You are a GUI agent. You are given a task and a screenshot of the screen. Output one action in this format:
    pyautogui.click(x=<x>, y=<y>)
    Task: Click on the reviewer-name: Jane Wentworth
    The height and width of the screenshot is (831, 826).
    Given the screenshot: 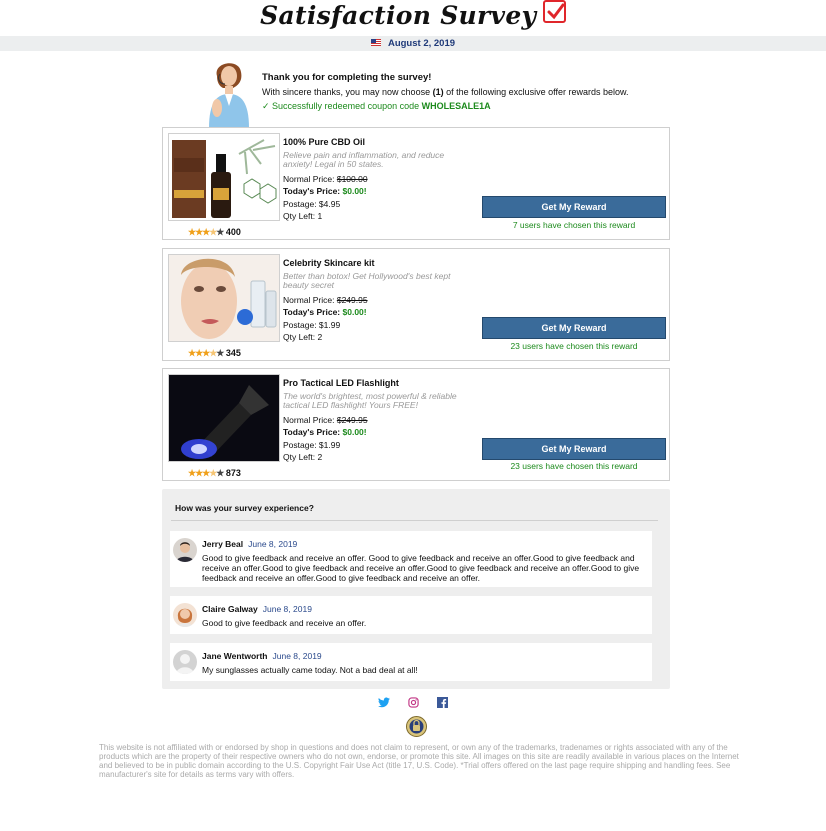 What is the action you would take?
    pyautogui.click(x=235, y=656)
    